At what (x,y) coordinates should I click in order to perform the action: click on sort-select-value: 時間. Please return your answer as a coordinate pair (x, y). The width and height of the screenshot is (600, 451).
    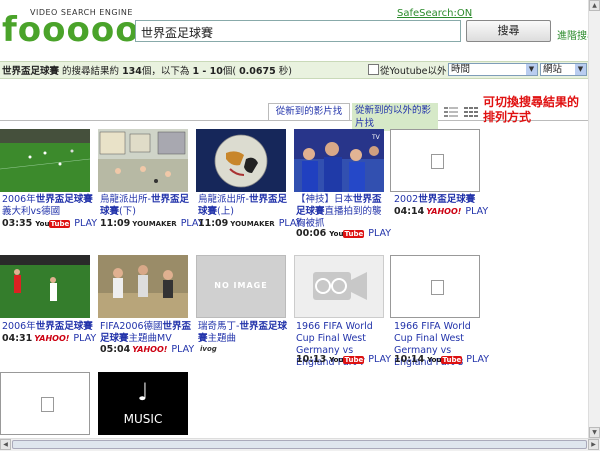
    Looking at the image, I should click on (461, 69).